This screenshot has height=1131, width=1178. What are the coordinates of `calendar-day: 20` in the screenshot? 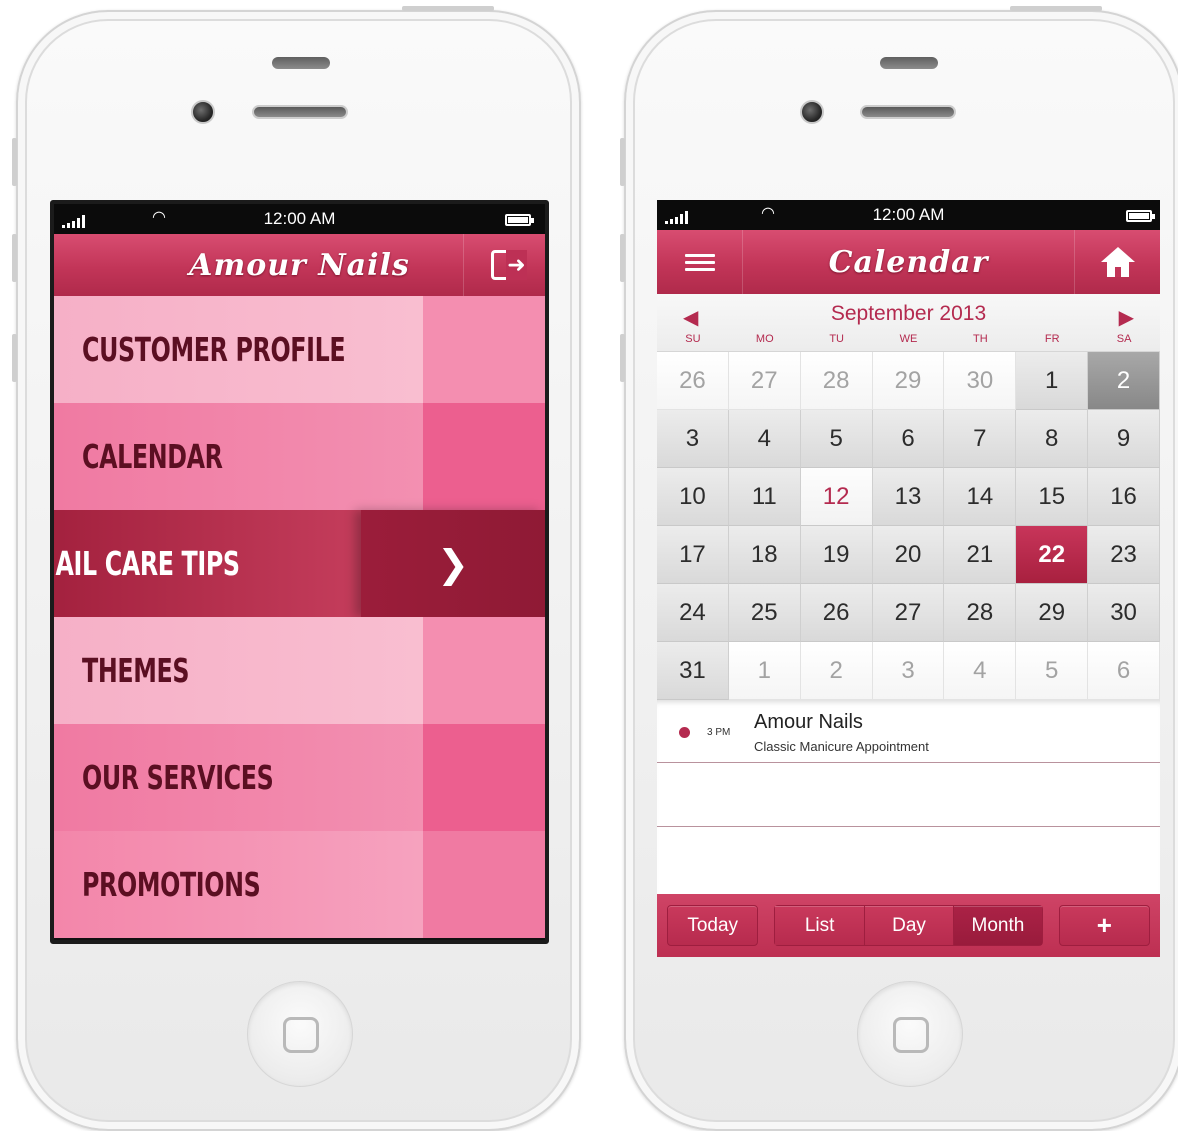 It's located at (908, 555).